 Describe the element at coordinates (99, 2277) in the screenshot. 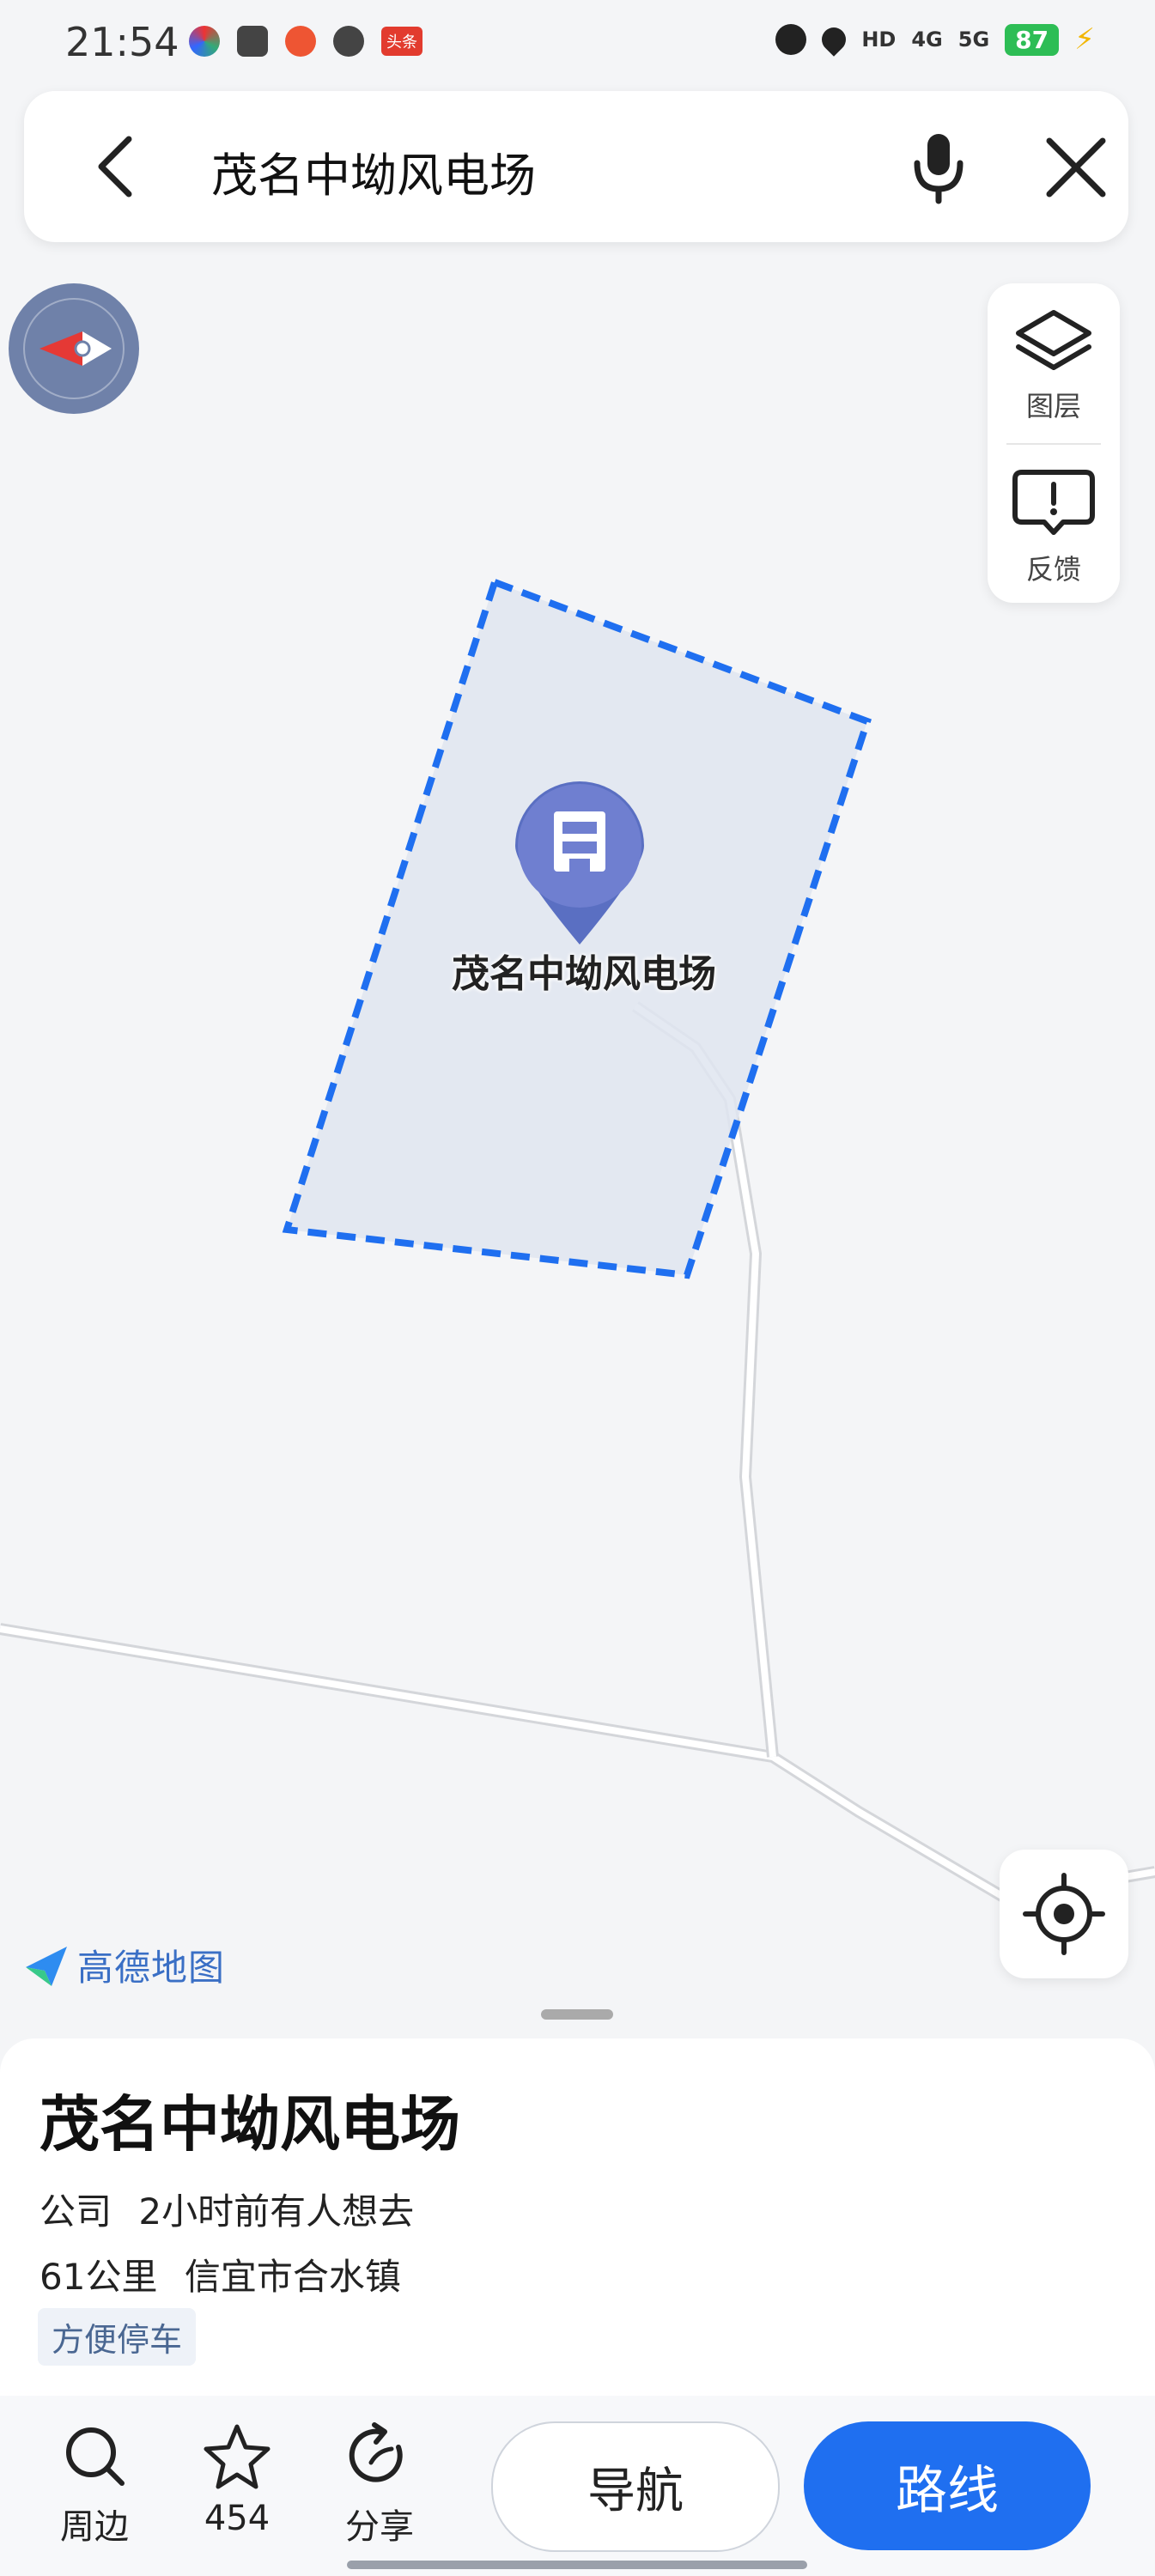

I see `poi-distance: 61公里` at that location.